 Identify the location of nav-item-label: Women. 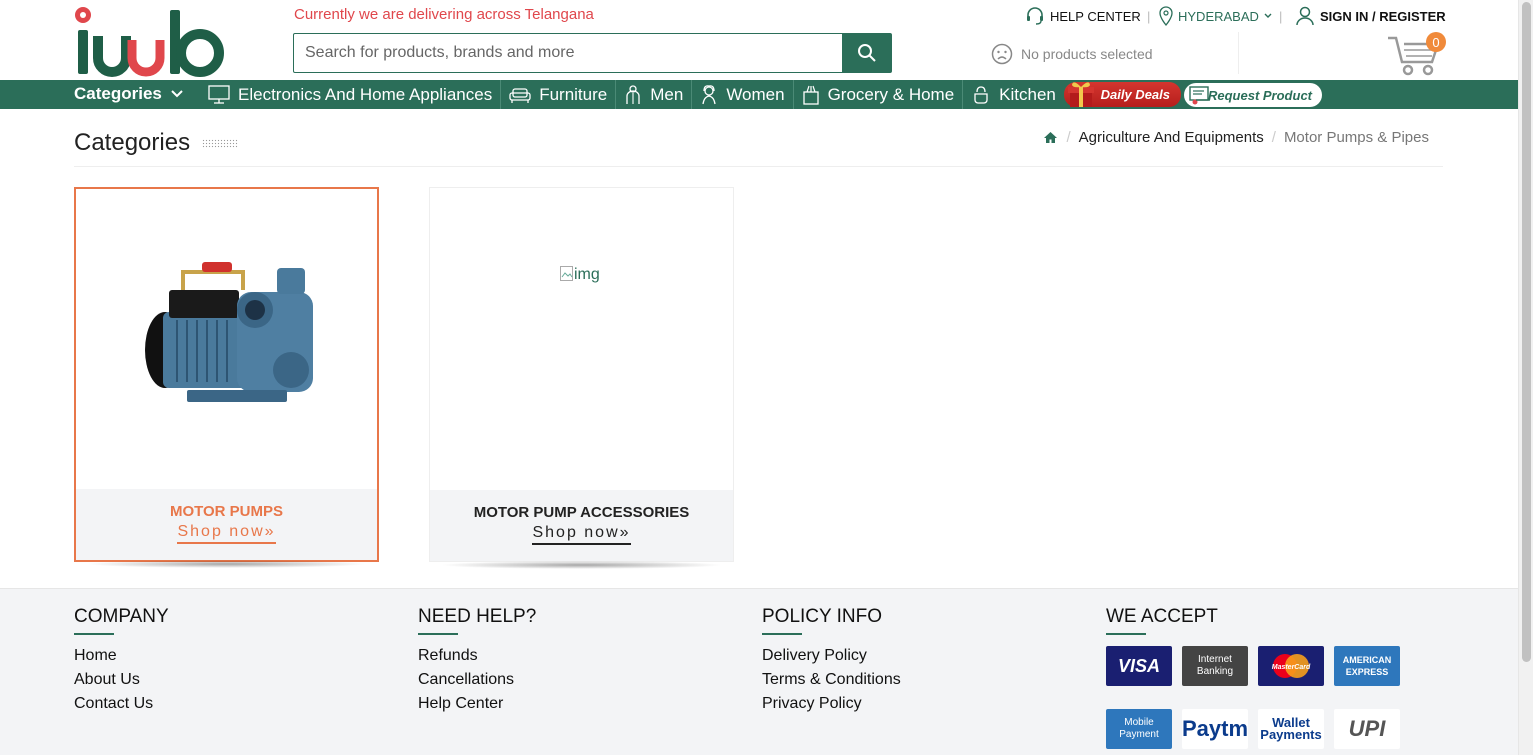
(755, 94).